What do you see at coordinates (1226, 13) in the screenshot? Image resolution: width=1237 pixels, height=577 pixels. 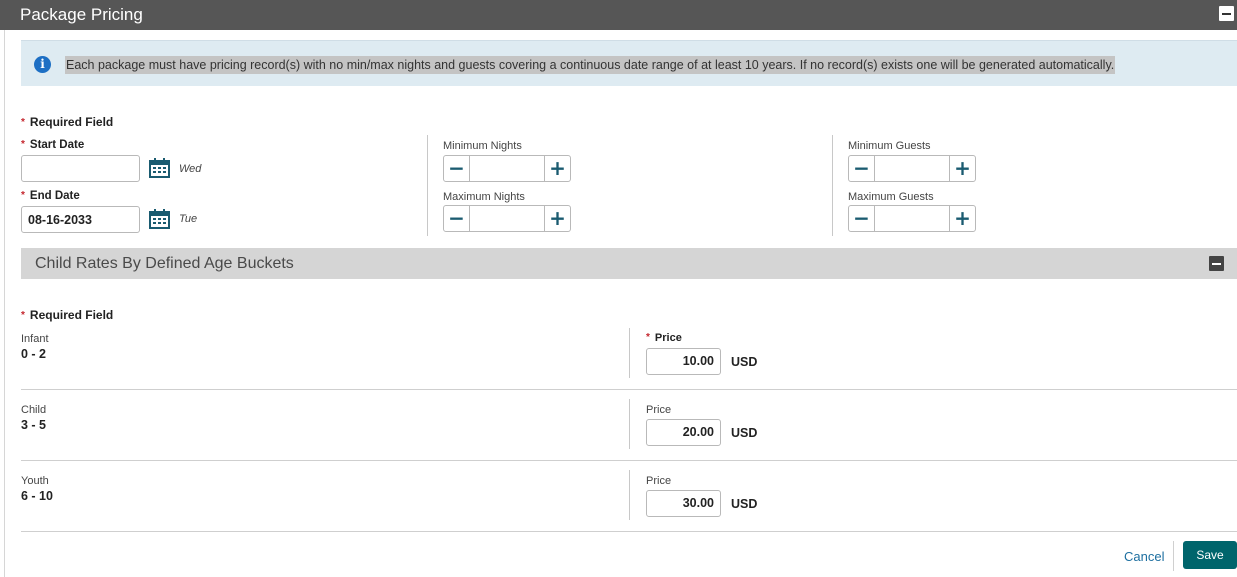 I see `collapse-panel-icon` at bounding box center [1226, 13].